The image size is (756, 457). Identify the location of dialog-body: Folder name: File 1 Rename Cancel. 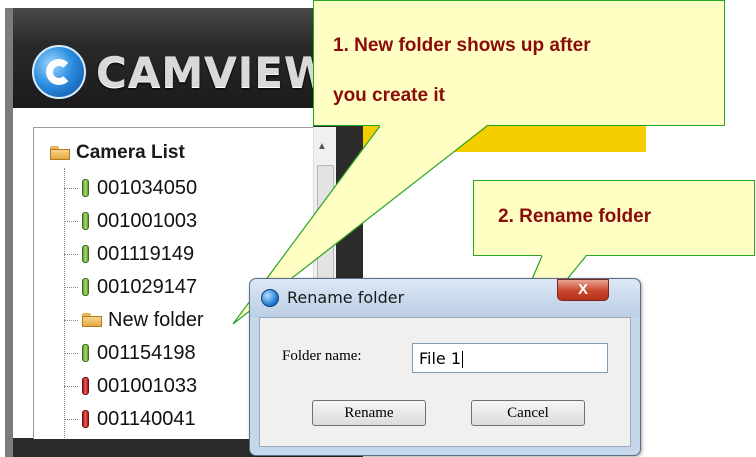
(445, 382).